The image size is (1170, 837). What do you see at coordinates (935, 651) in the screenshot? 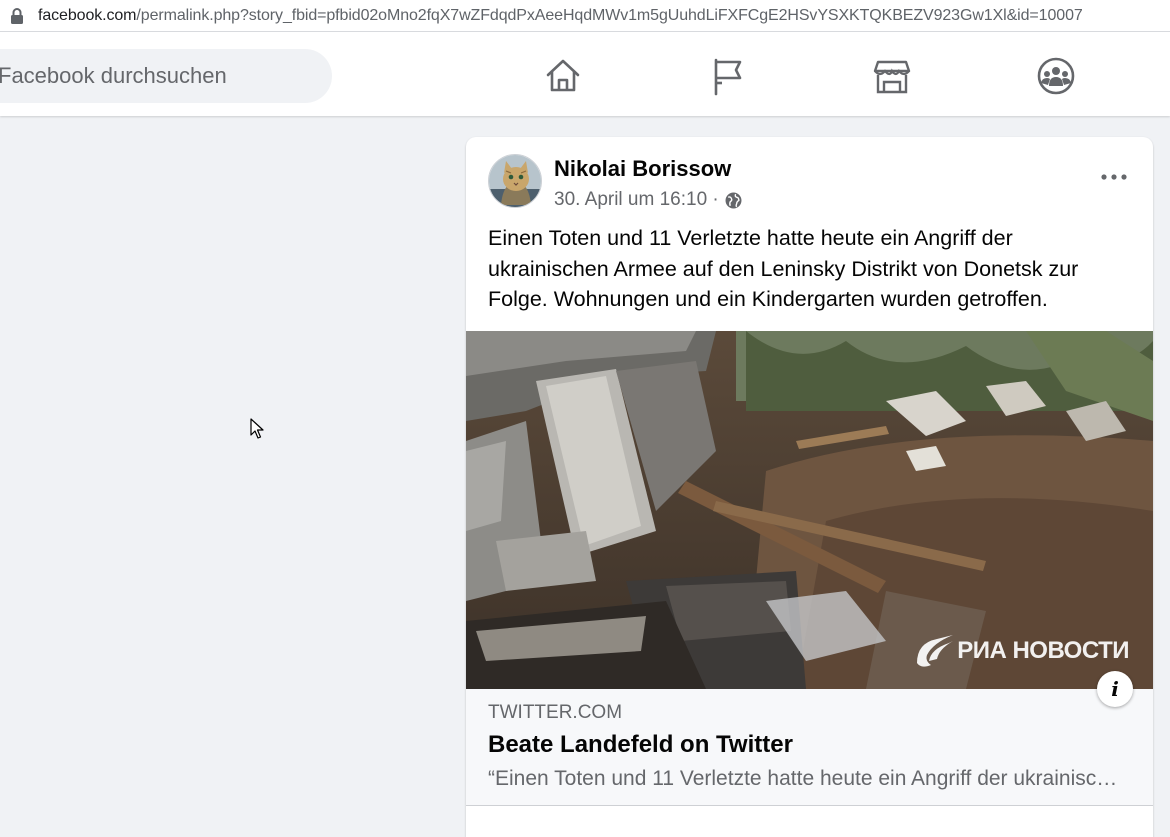
I see `ria-logo-icon` at bounding box center [935, 651].